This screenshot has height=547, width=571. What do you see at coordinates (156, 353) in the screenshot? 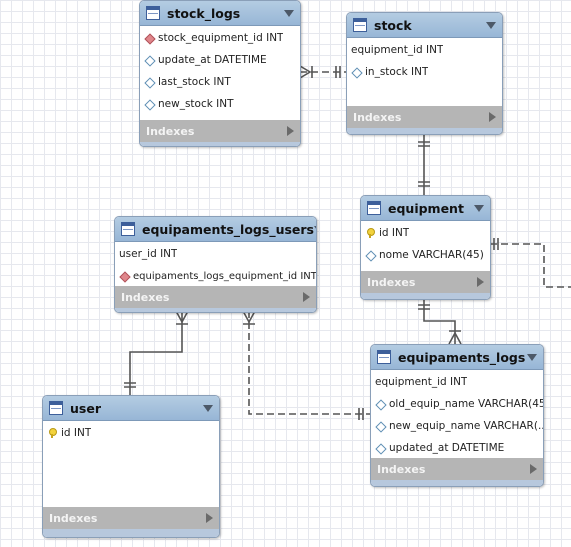
I see `rel-users-user` at bounding box center [156, 353].